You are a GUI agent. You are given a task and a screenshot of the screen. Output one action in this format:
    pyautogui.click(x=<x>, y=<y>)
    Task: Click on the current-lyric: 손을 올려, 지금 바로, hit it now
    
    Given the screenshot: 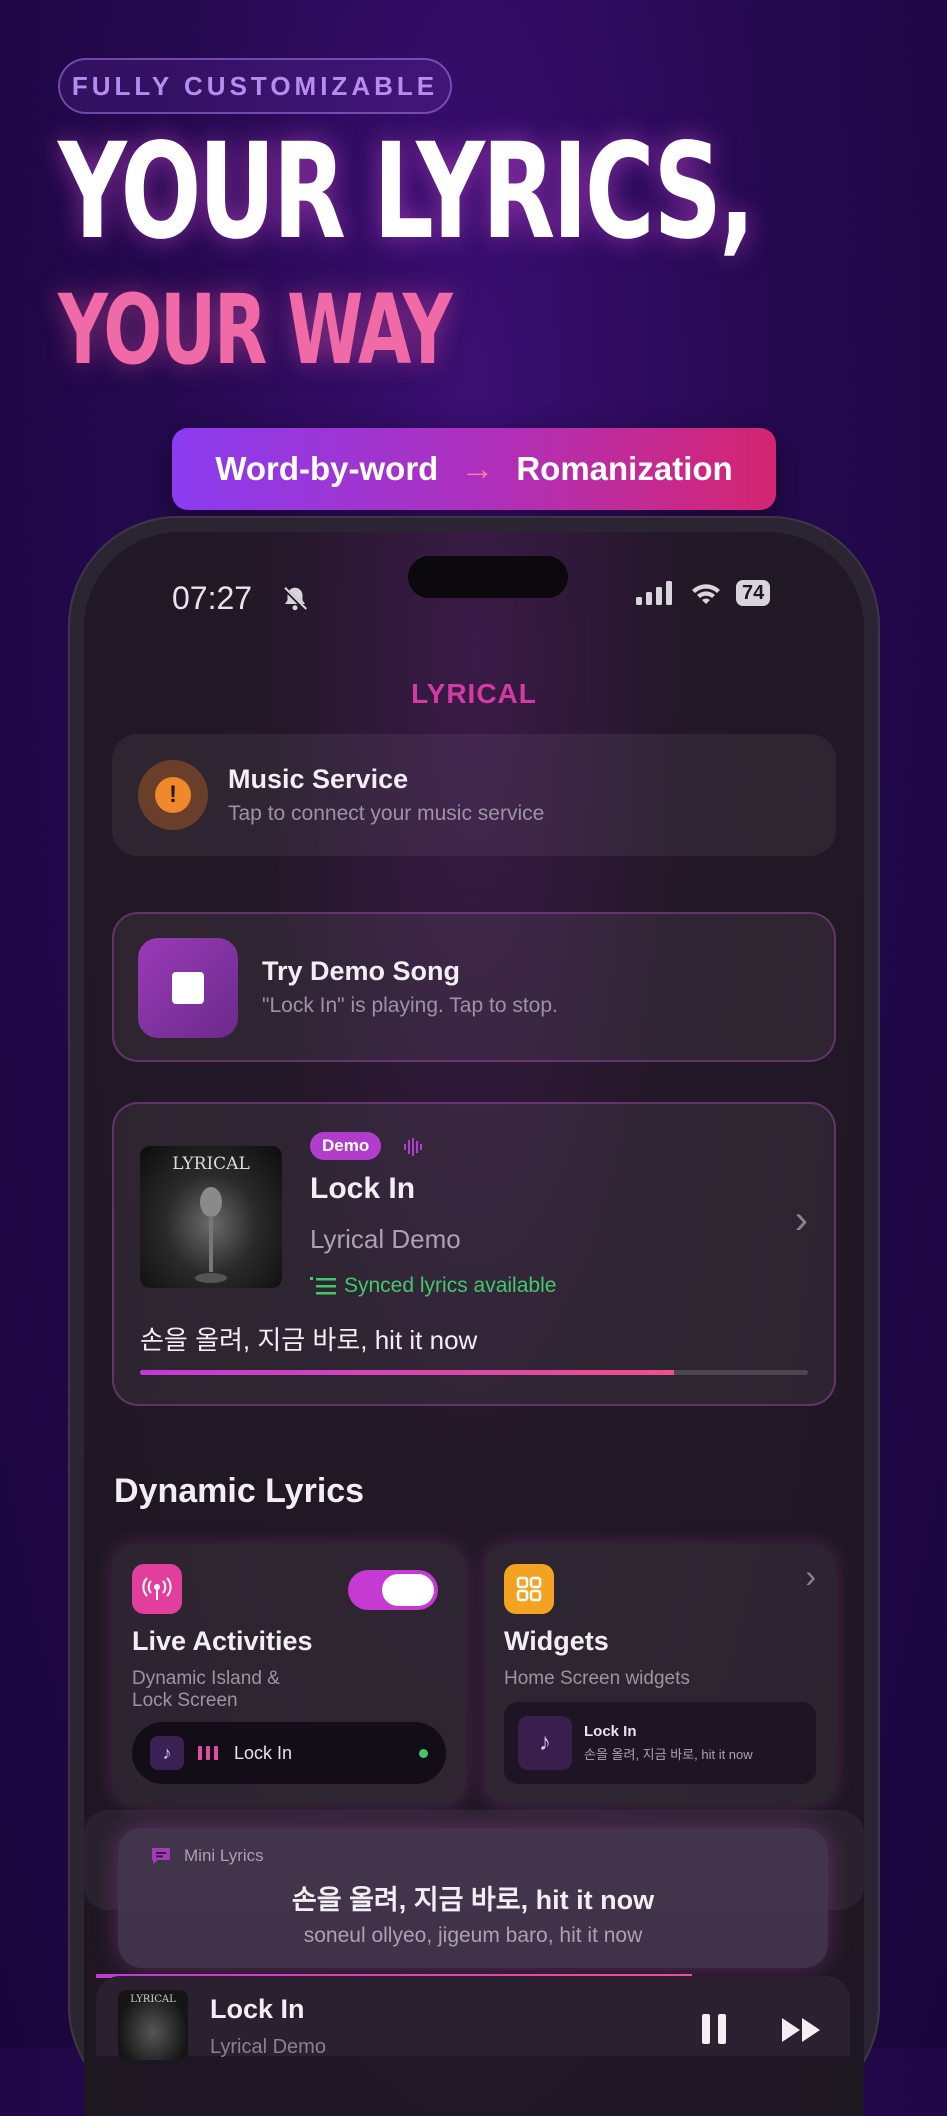 What is the action you would take?
    pyautogui.click(x=309, y=1340)
    